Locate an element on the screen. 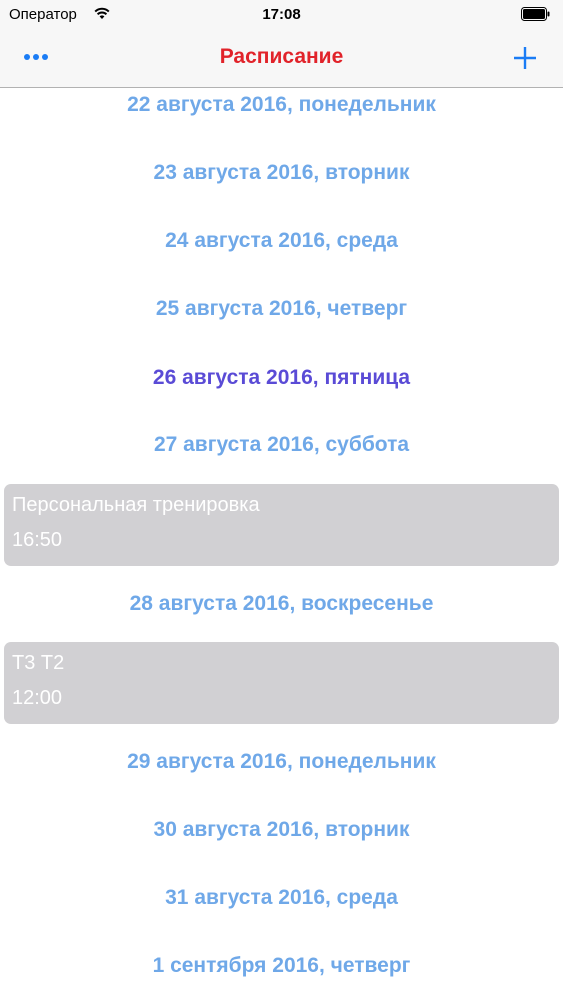 The width and height of the screenshot is (563, 1000). battery-icon is located at coordinates (536, 14).